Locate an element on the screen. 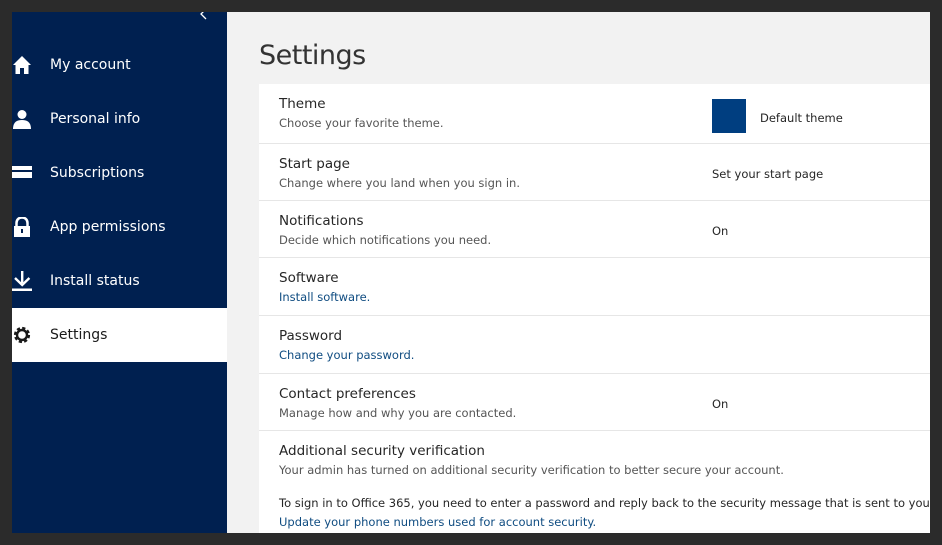 The width and height of the screenshot is (942, 545). sidebar-item-personal-info: Personal info is located at coordinates (119, 119).